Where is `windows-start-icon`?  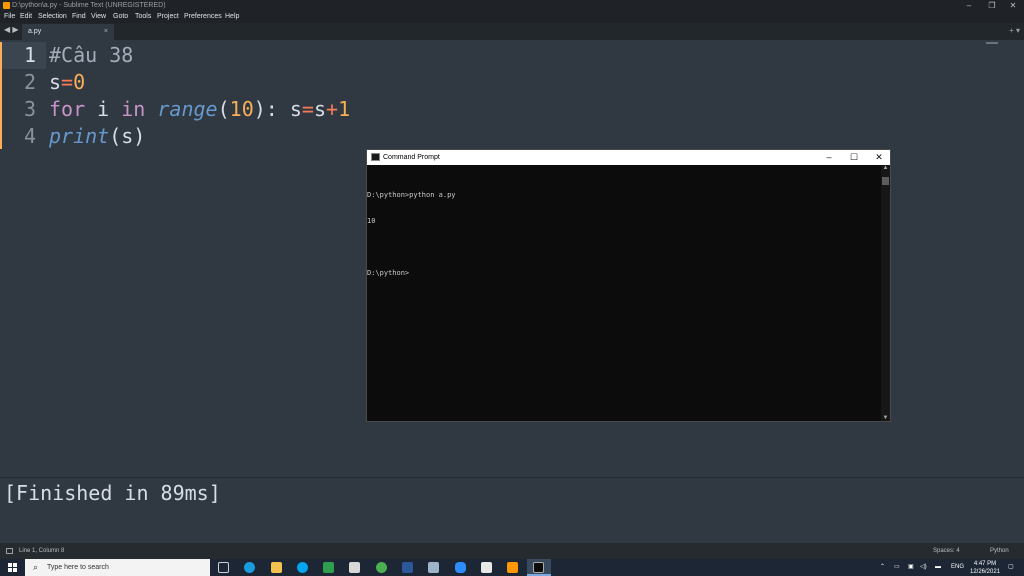
windows-start-icon is located at coordinates (12, 567).